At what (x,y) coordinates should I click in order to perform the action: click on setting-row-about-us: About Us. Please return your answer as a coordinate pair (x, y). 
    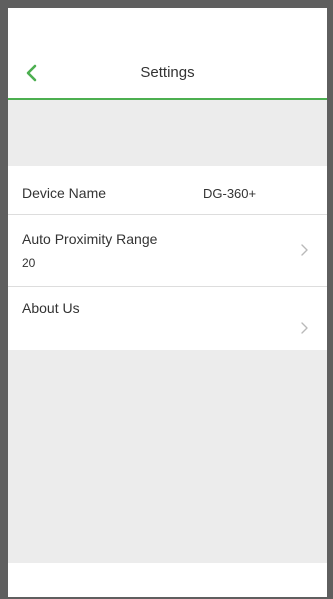
    Looking at the image, I should click on (167, 319).